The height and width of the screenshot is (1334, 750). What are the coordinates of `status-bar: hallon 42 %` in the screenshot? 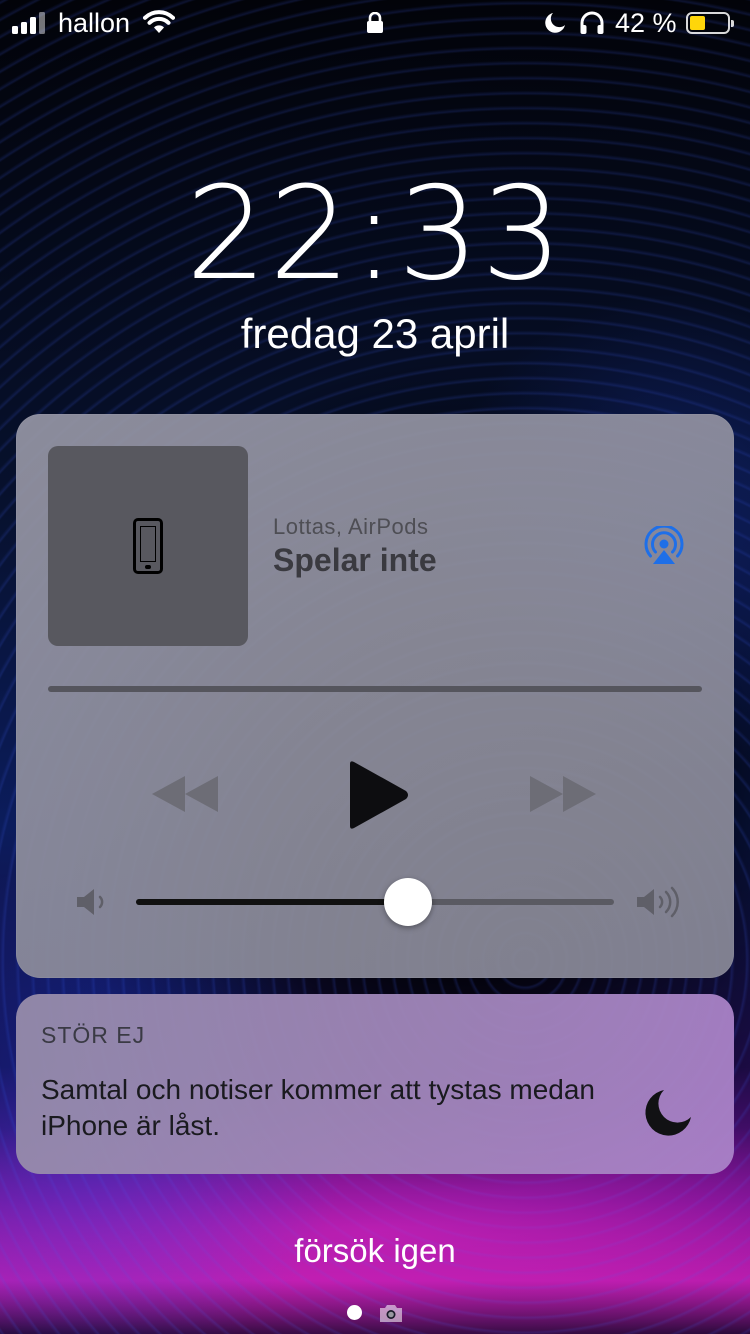 It's located at (375, 25).